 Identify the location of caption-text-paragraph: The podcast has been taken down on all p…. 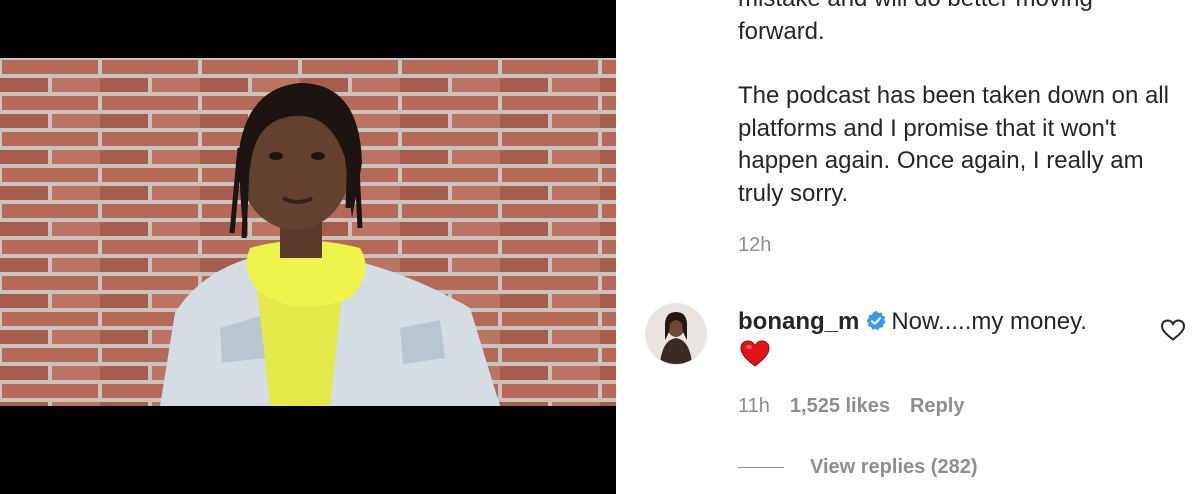
(953, 144).